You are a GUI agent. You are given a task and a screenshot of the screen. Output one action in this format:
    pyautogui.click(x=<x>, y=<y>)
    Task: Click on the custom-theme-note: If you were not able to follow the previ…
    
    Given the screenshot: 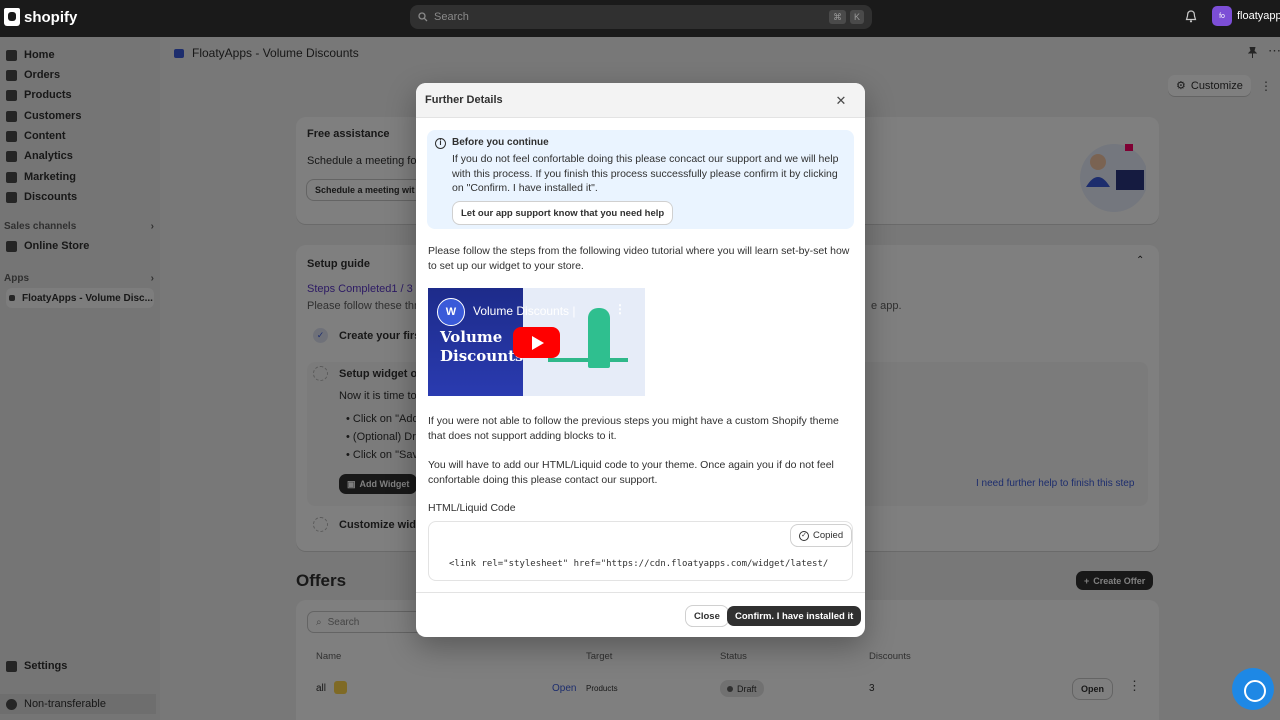 What is the action you would take?
    pyautogui.click(x=633, y=428)
    